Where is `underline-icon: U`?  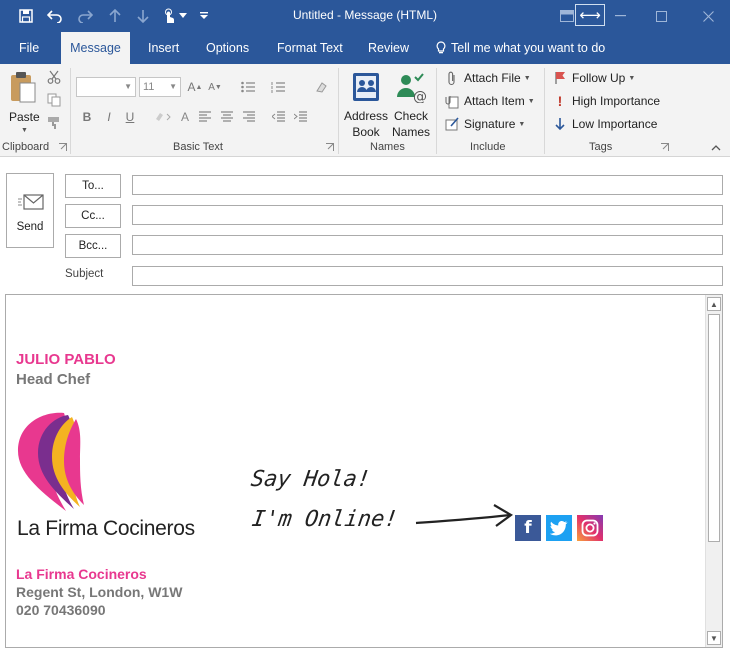
underline-icon: U is located at coordinates (130, 117).